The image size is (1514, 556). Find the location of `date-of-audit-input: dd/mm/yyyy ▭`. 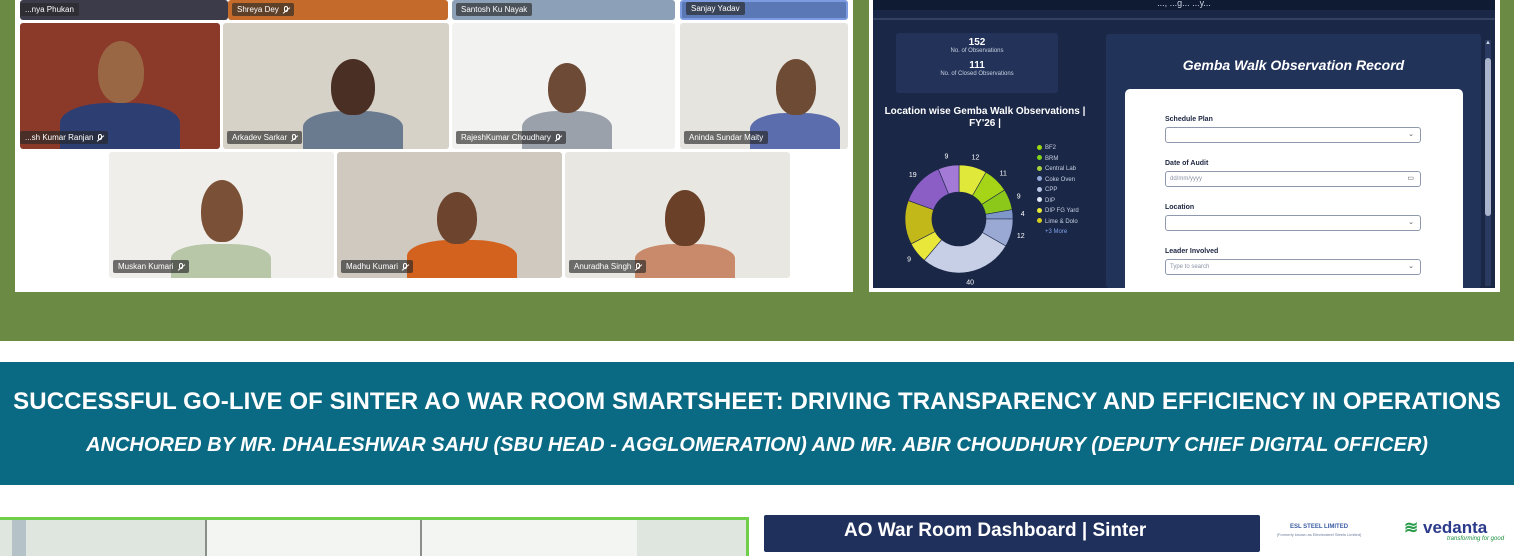

date-of-audit-input: dd/mm/yyyy ▭ is located at coordinates (1293, 179).